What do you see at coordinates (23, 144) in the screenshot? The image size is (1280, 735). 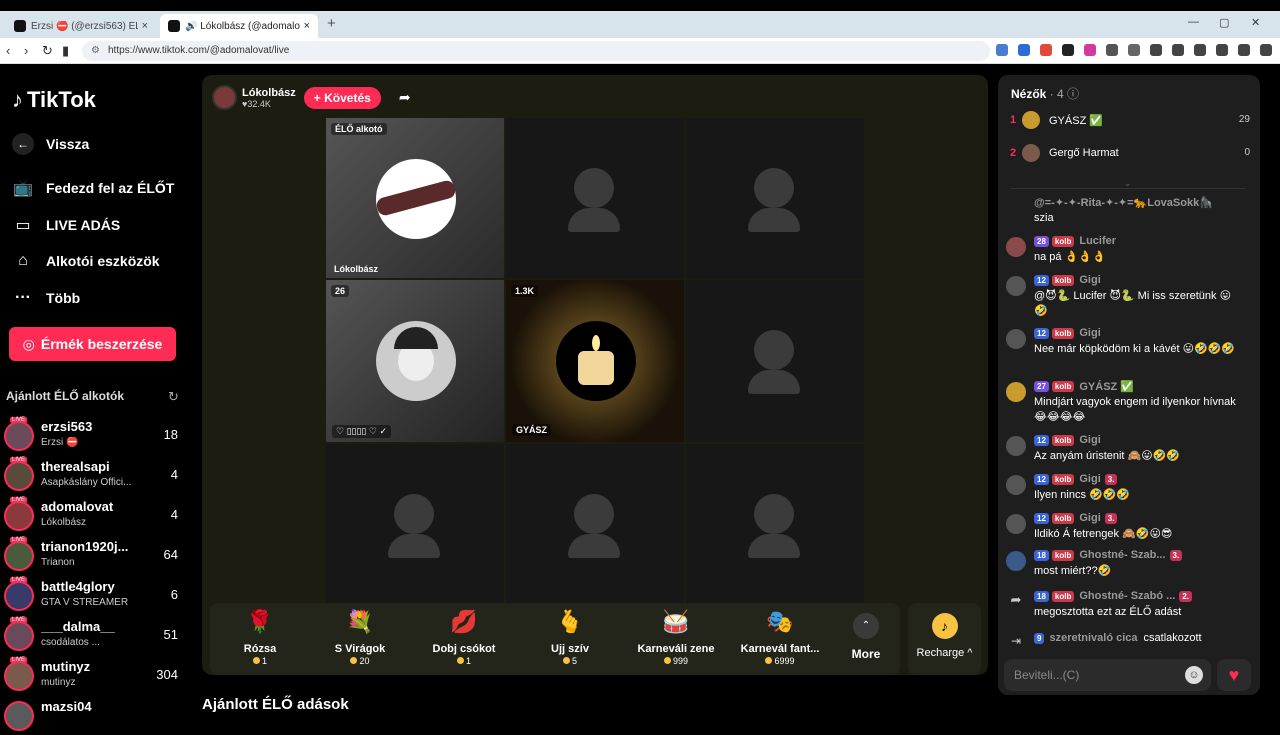 I see `arrow-left-icon: ←` at bounding box center [23, 144].